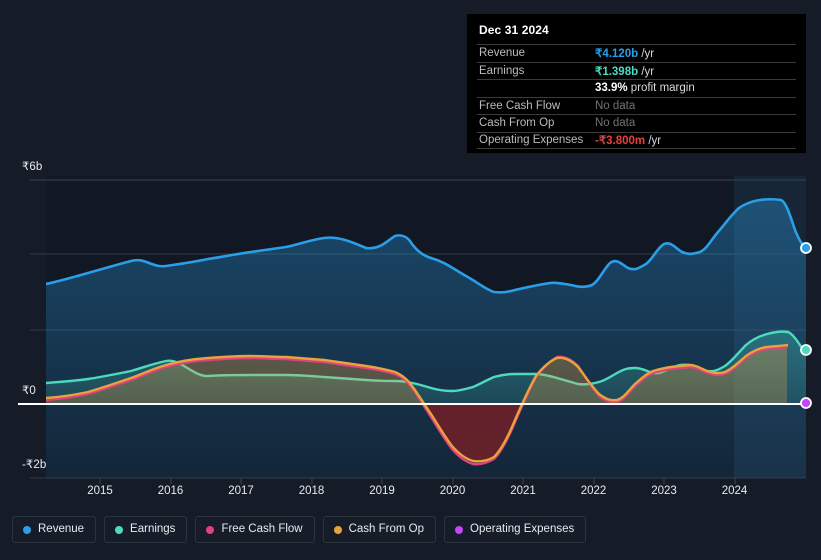  What do you see at coordinates (410, 494) in the screenshot?
I see `x-axis-labels: 2015 2016 2017 2018 2019 2020 2021 2022 2023 2024` at bounding box center [410, 494].